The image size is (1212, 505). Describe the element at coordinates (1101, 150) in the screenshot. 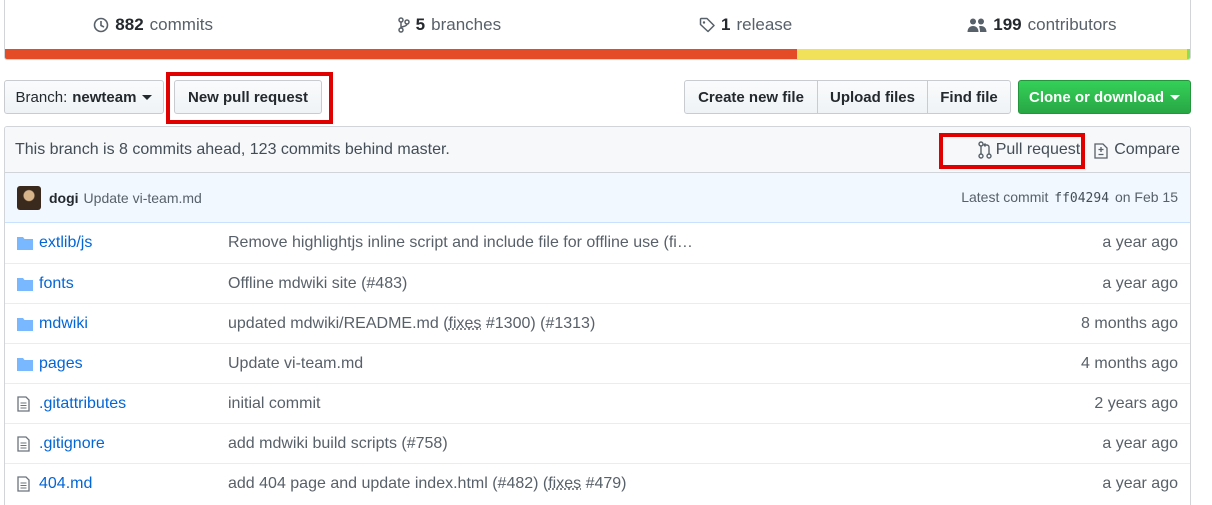

I see `diff-icon` at that location.